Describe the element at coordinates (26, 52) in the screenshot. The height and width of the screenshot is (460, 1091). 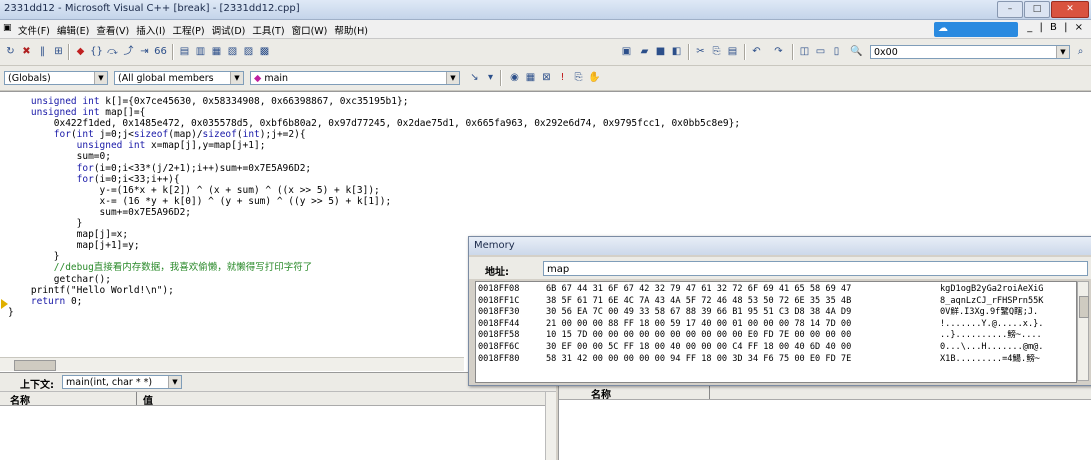
I see `stop-debug-icon: ✖` at that location.